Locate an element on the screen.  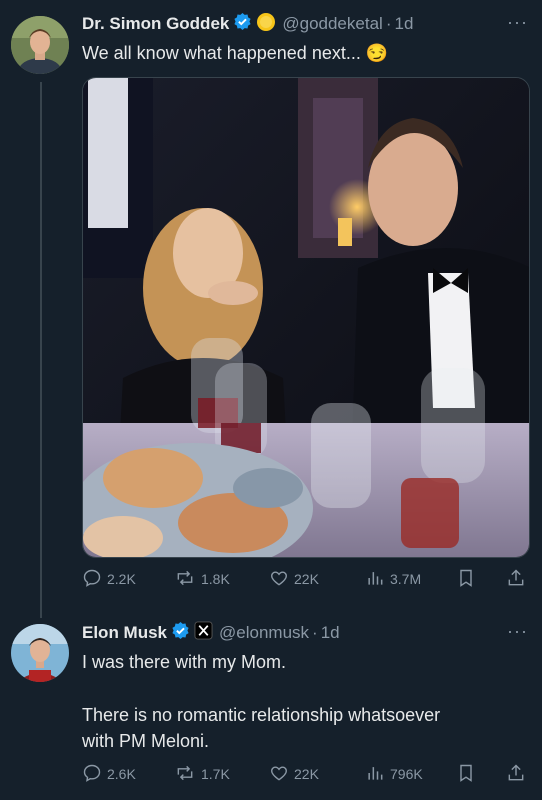
tweet2-like-count: 22K is located at coordinates (306, 774).